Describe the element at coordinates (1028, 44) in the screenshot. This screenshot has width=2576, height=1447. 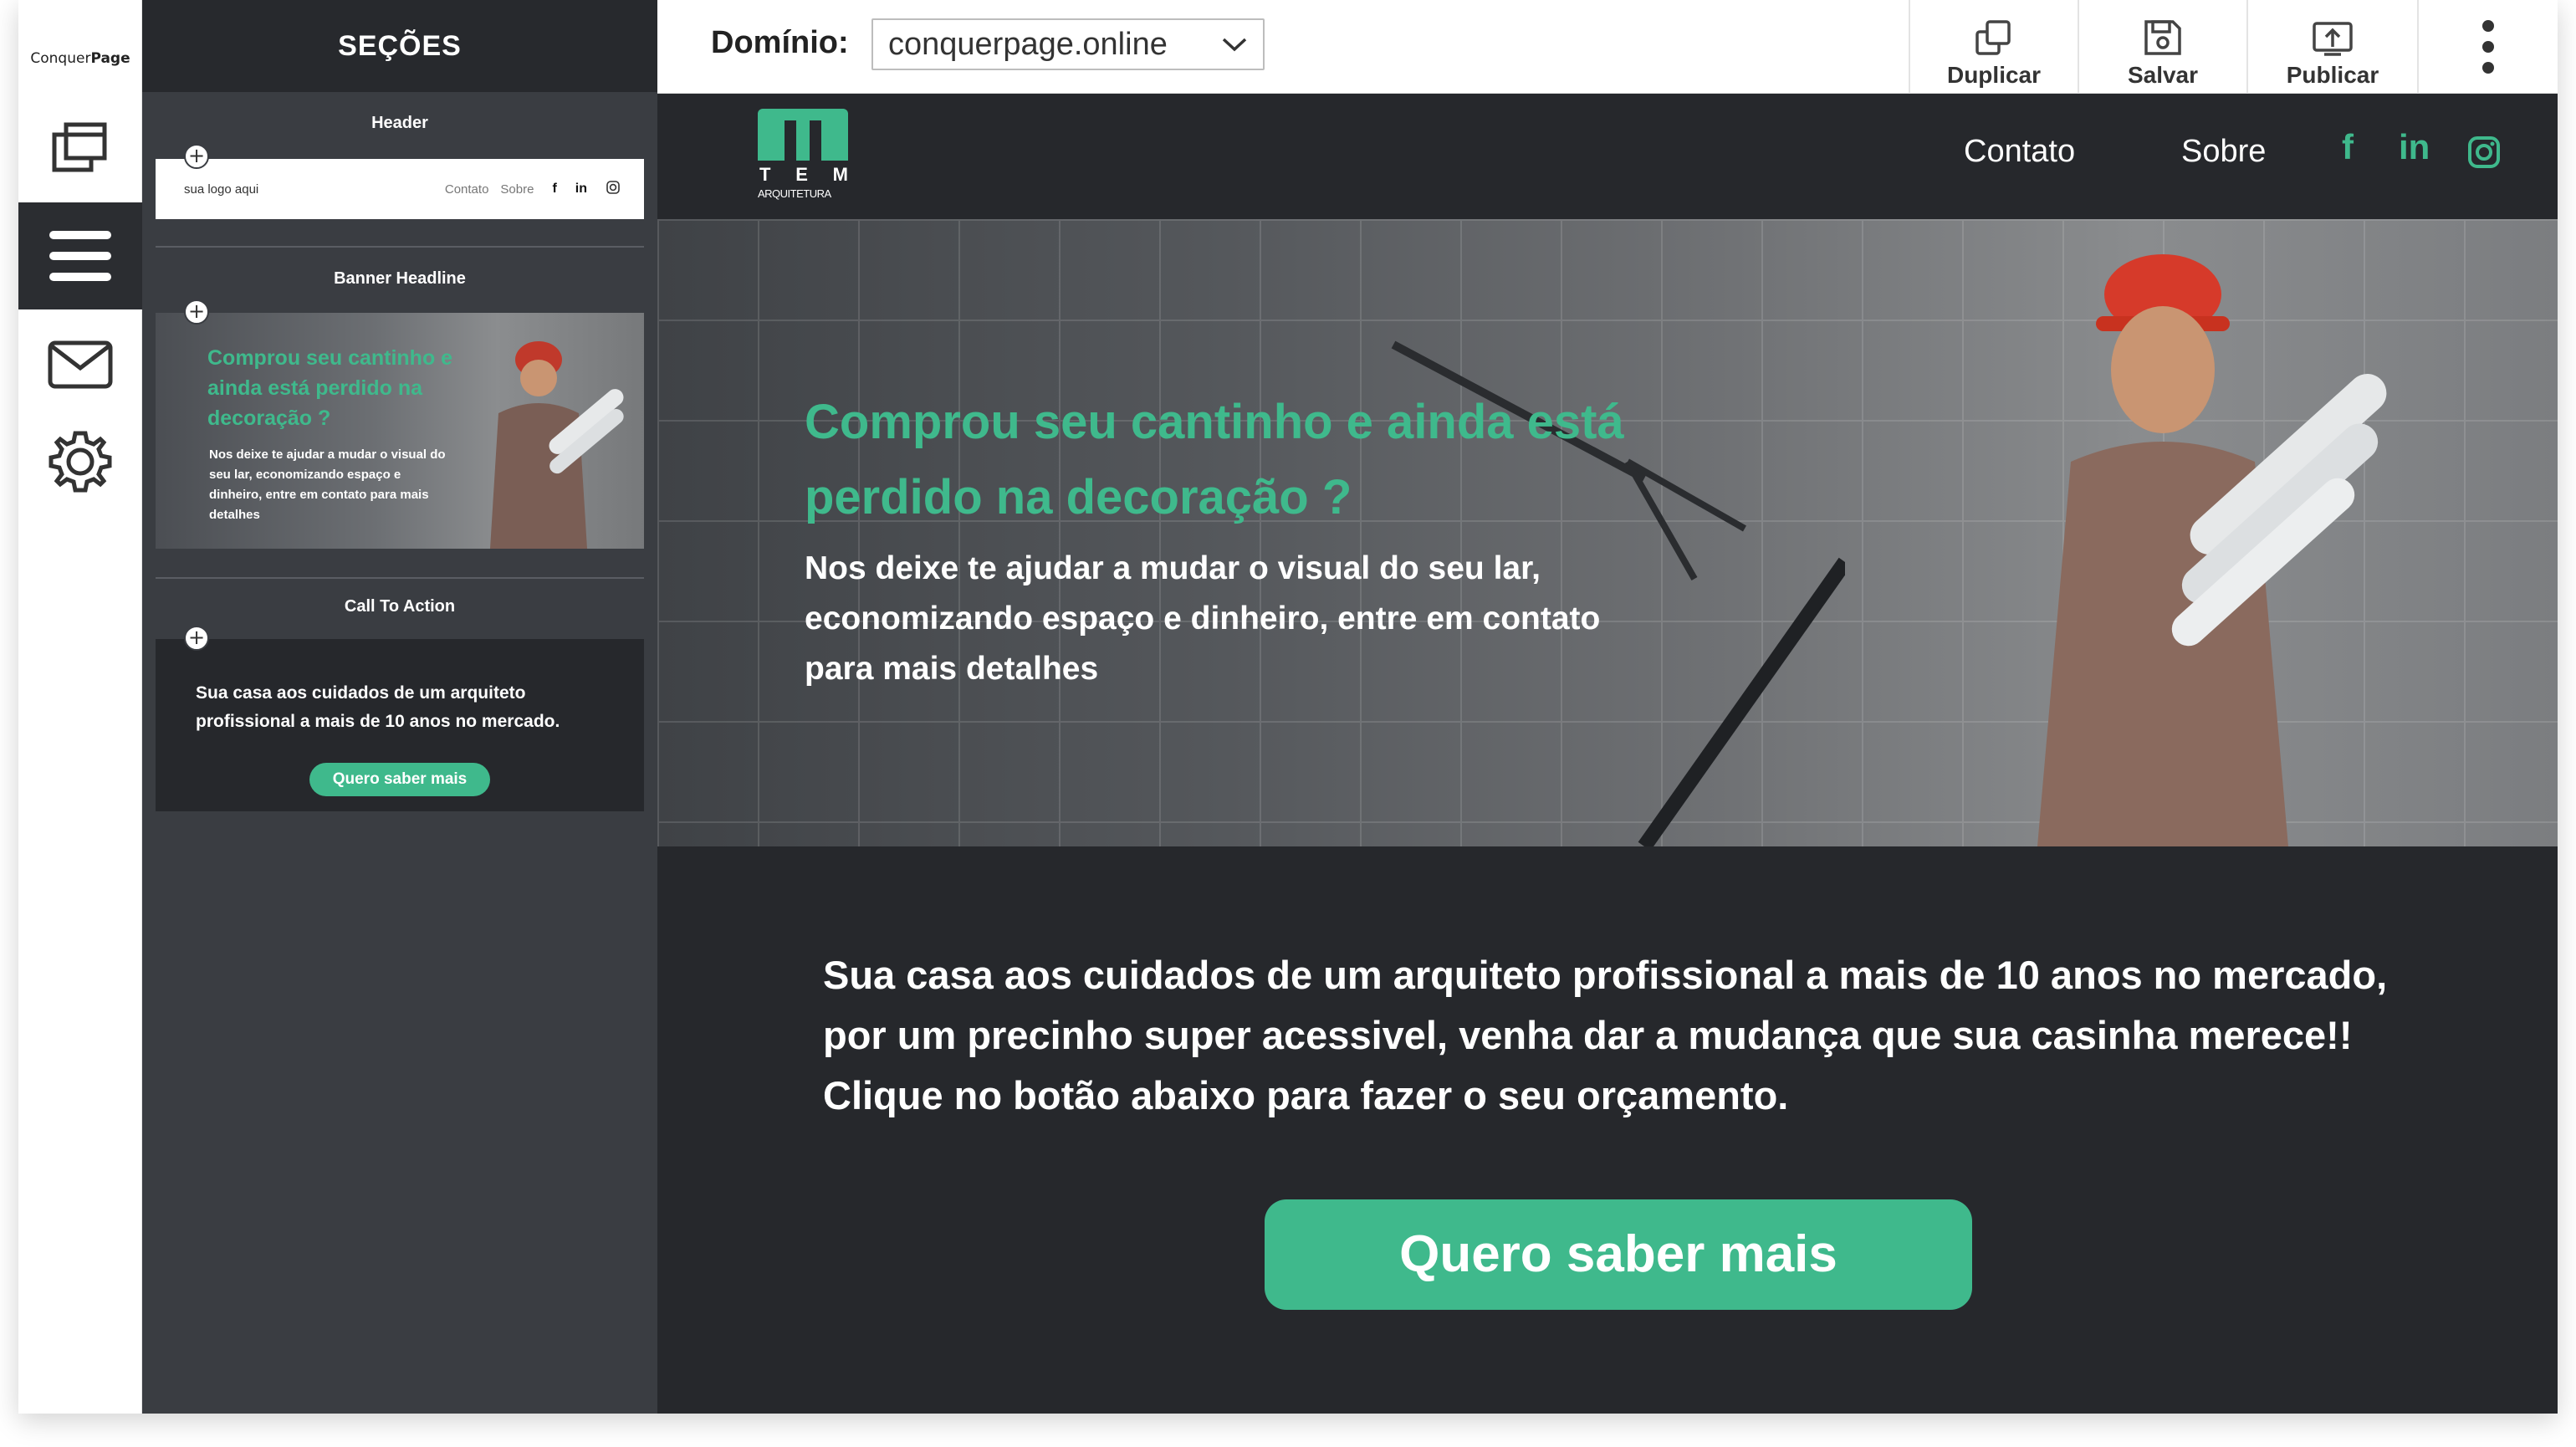
I see `domain-value: conquerpage.online` at that location.